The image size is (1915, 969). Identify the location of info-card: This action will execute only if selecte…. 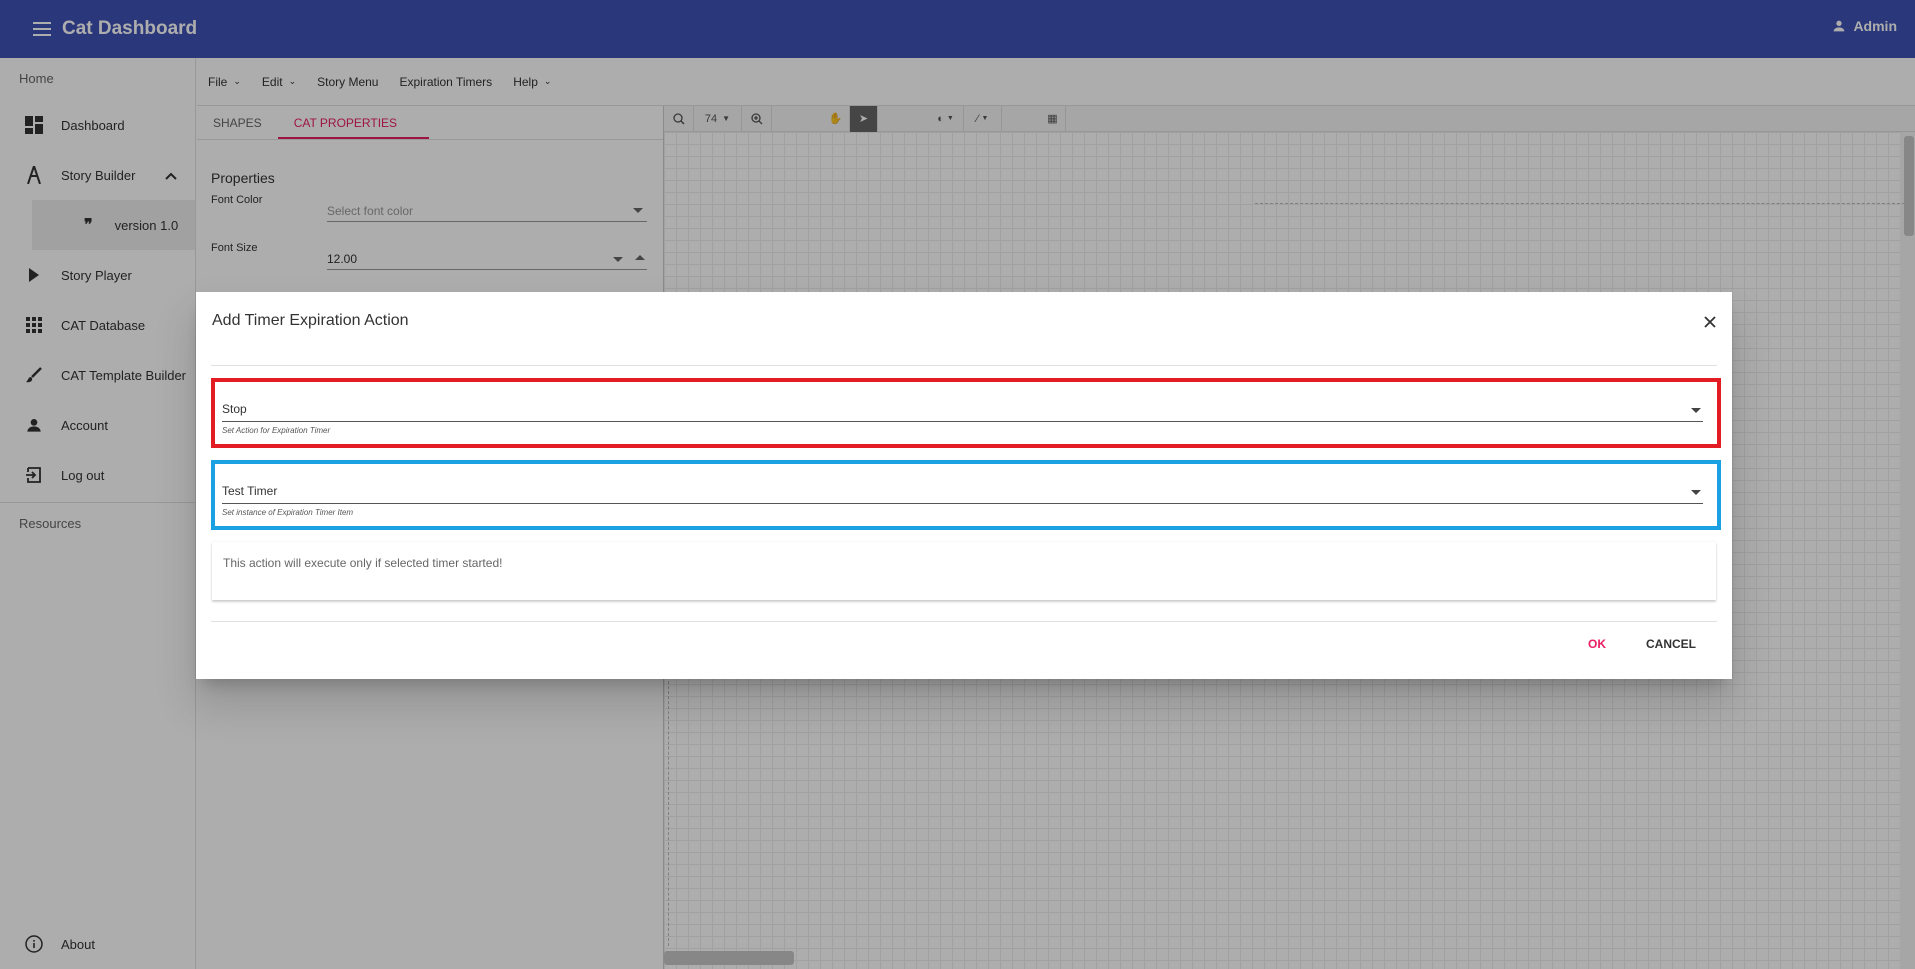
(964, 571).